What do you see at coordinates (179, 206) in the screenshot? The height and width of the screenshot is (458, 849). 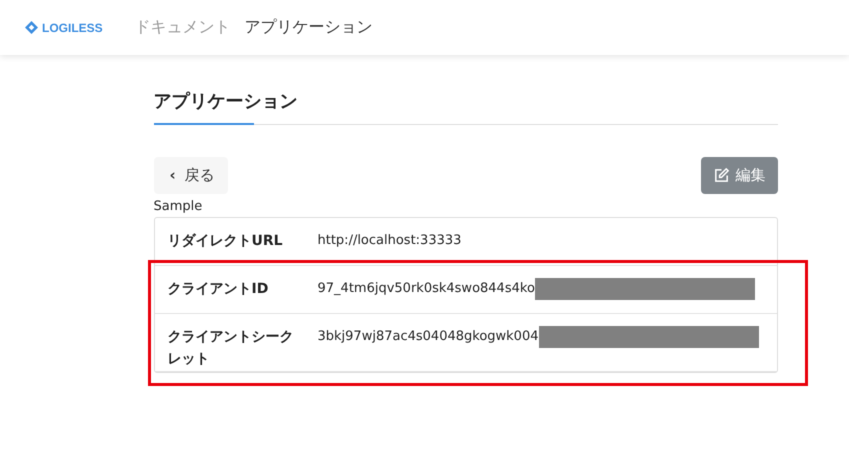 I see `app-name: Sample` at bounding box center [179, 206].